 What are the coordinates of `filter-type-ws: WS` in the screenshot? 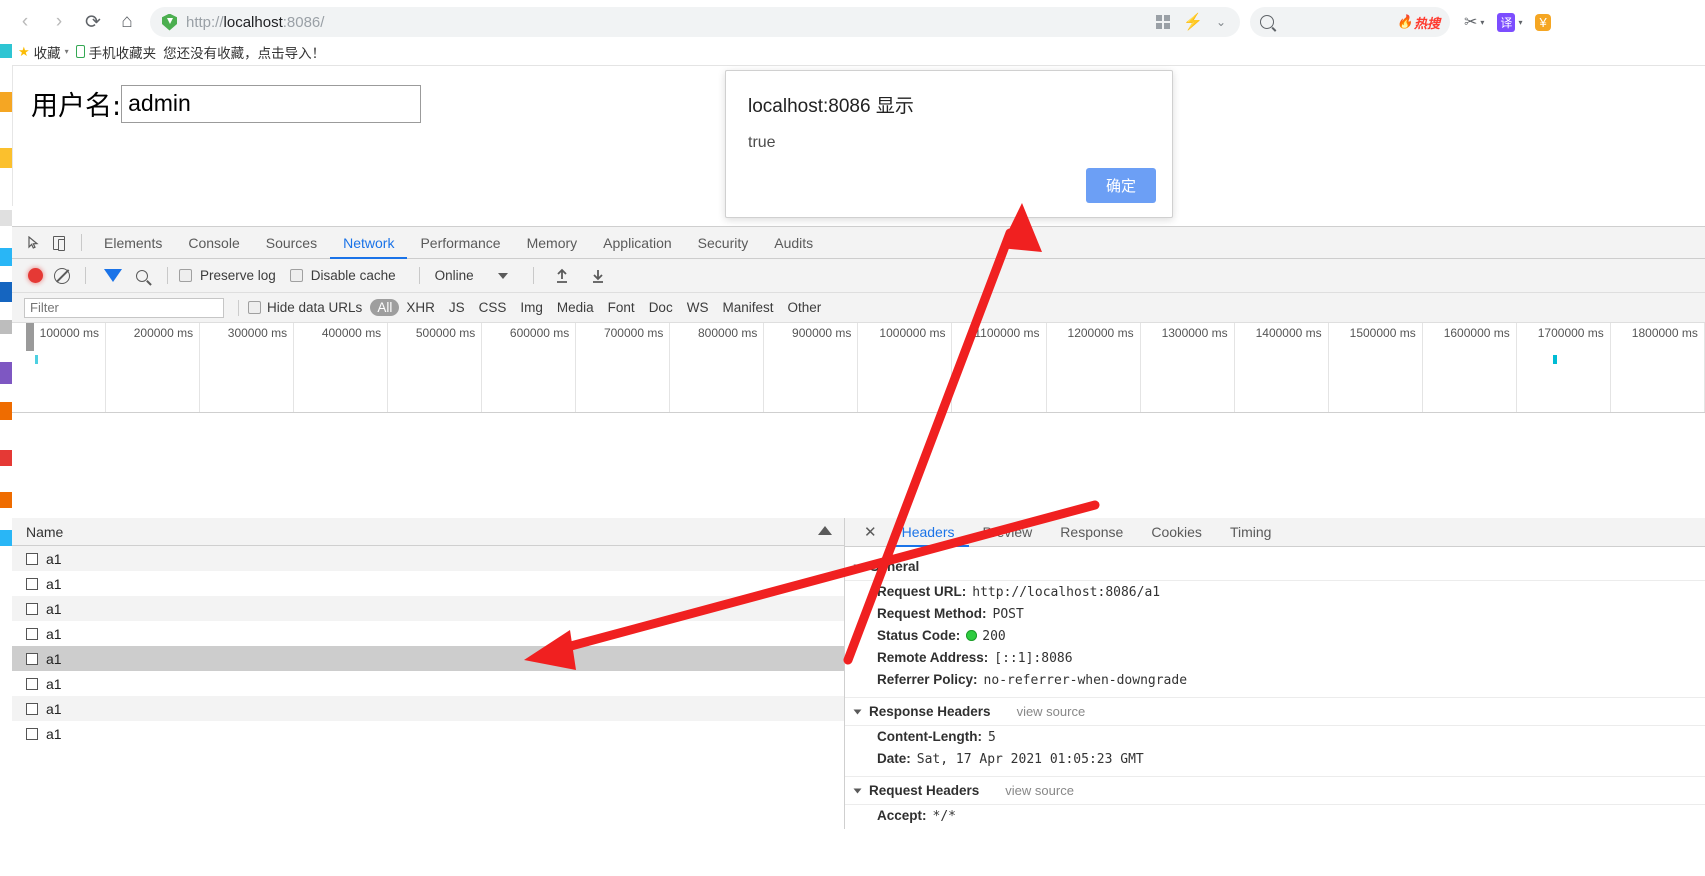 It's located at (698, 307).